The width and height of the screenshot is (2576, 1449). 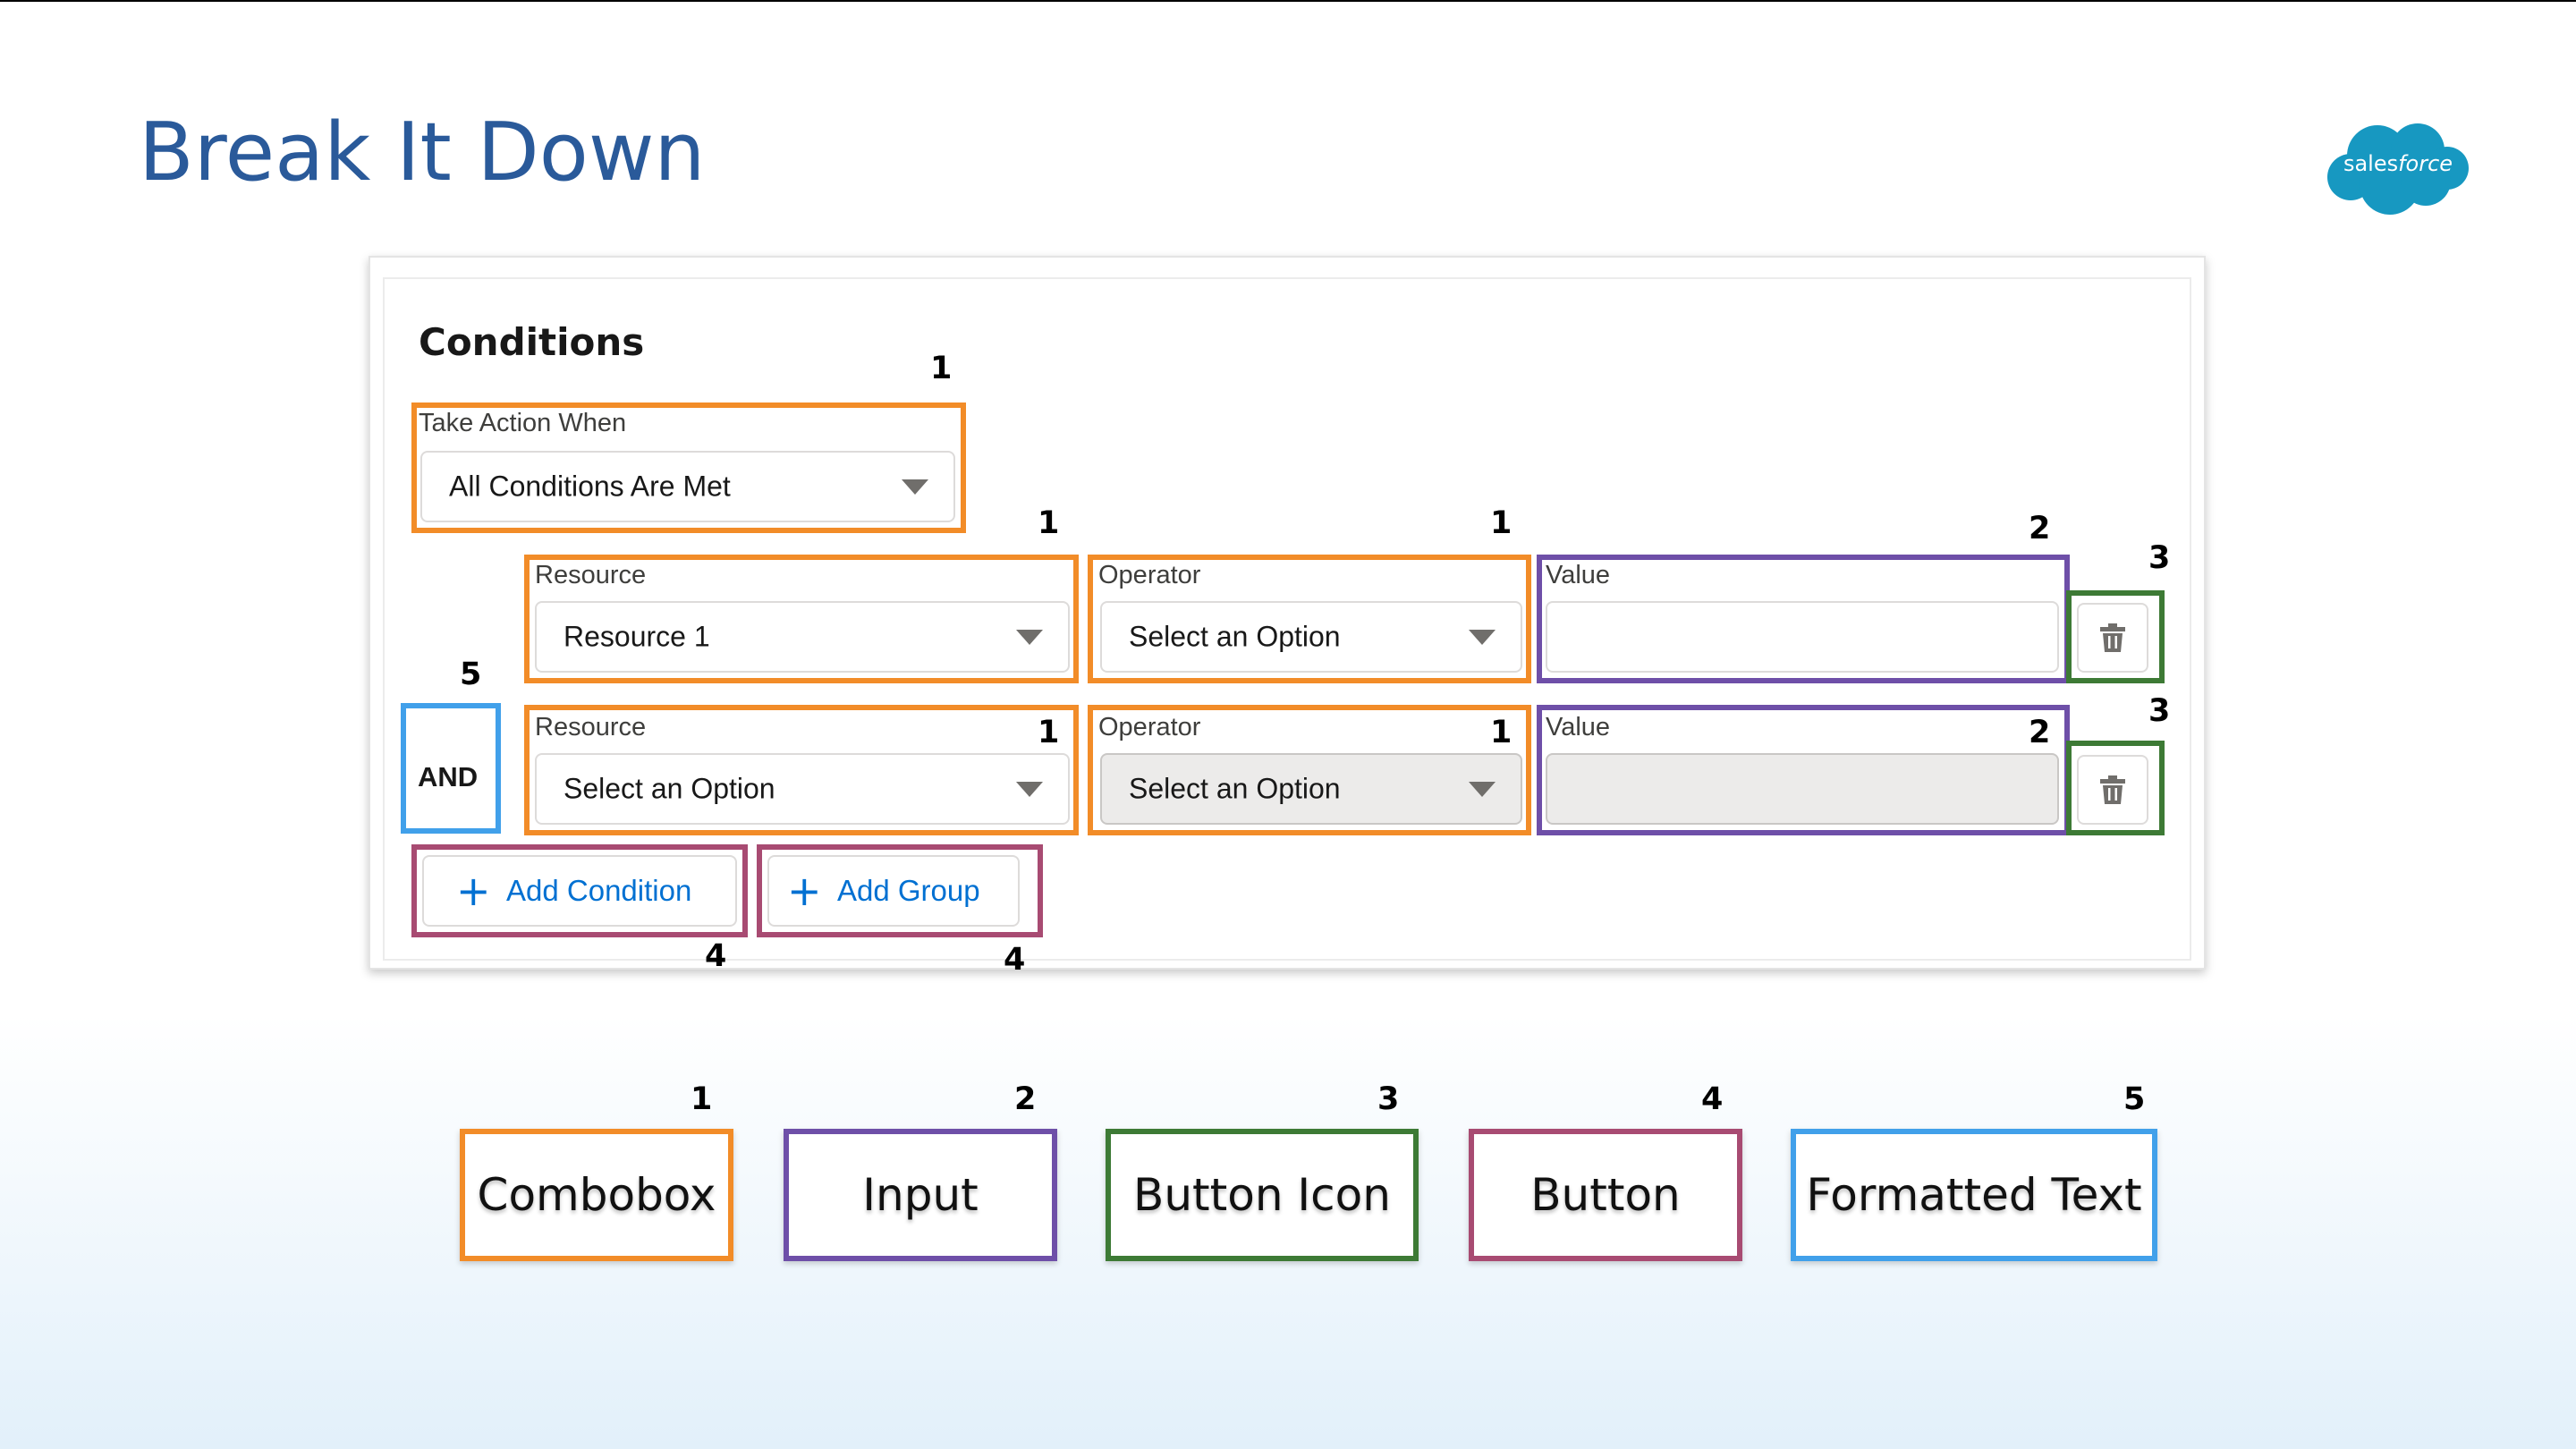 I want to click on legend-combobox: Combobox, so click(x=596, y=1195).